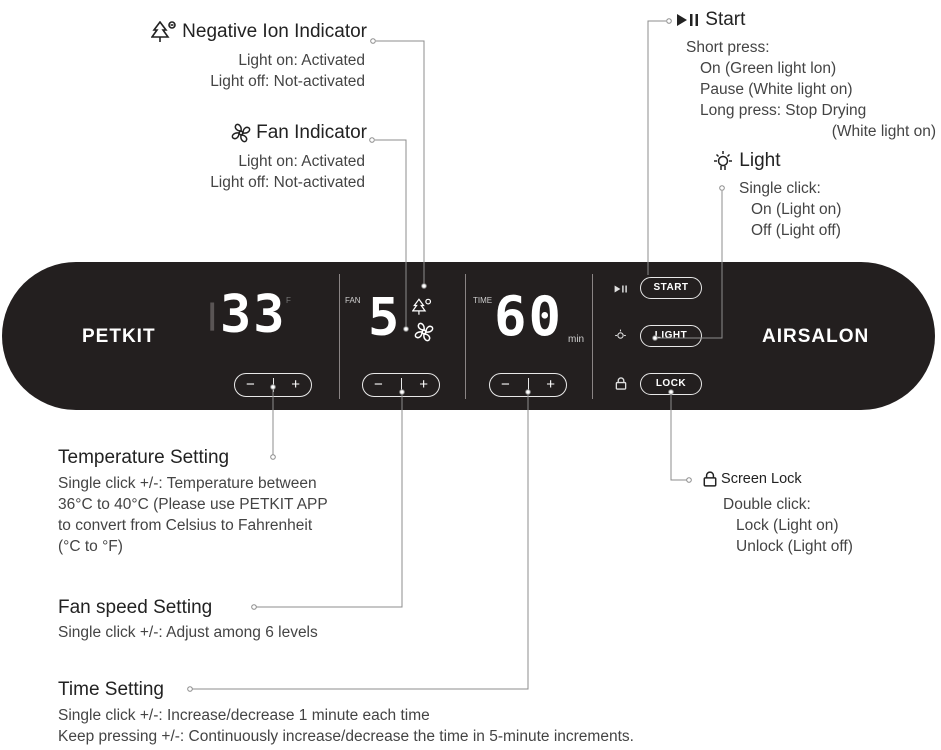 The height and width of the screenshot is (750, 941). I want to click on fan-speed-stepper: − +, so click(401, 385).